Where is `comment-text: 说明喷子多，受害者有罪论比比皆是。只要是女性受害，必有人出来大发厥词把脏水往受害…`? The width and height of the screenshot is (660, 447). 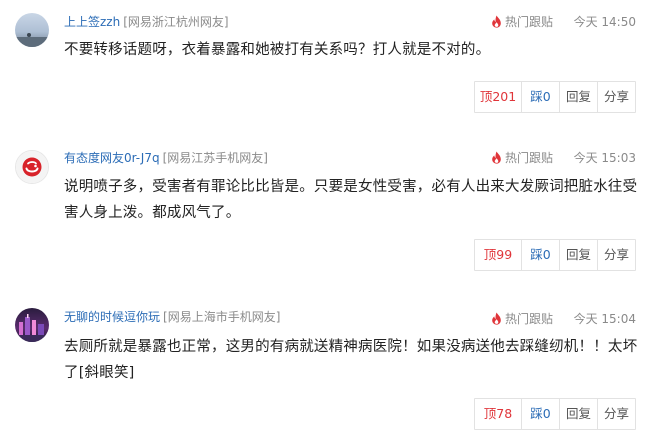 comment-text: 说明喷子多，受害者有罪论比比皆是。只要是女性受害，必有人出来大发厥词把脏水往受害… is located at coordinates (351, 200).